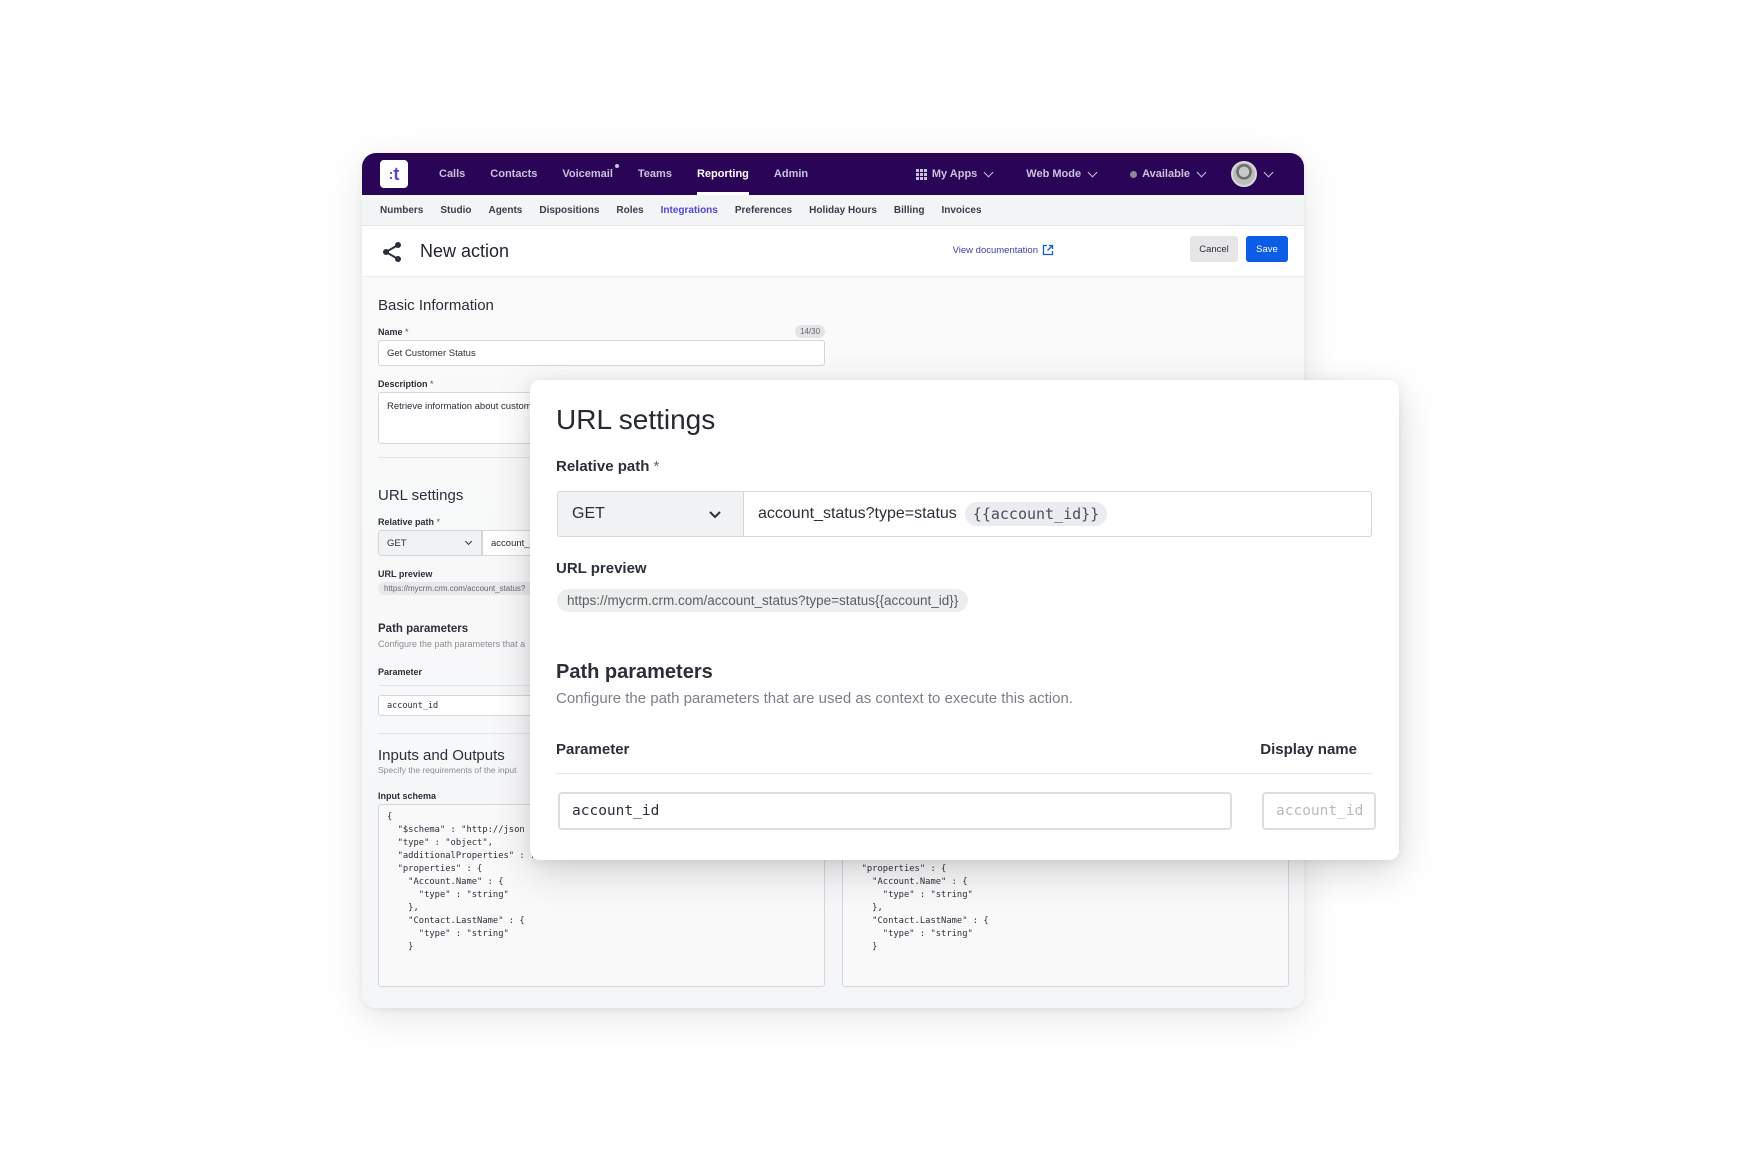 The image size is (1740, 1160). Describe the element at coordinates (655, 174) in the screenshot. I see `nav-item-teams: Teams` at that location.